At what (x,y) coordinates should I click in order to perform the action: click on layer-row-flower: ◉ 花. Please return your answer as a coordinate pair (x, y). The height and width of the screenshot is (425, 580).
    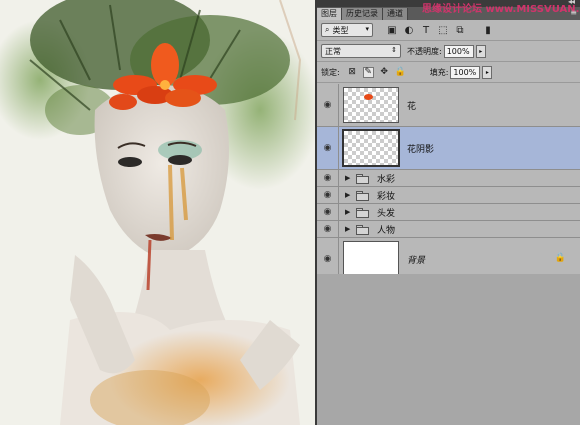
    Looking at the image, I should click on (448, 105).